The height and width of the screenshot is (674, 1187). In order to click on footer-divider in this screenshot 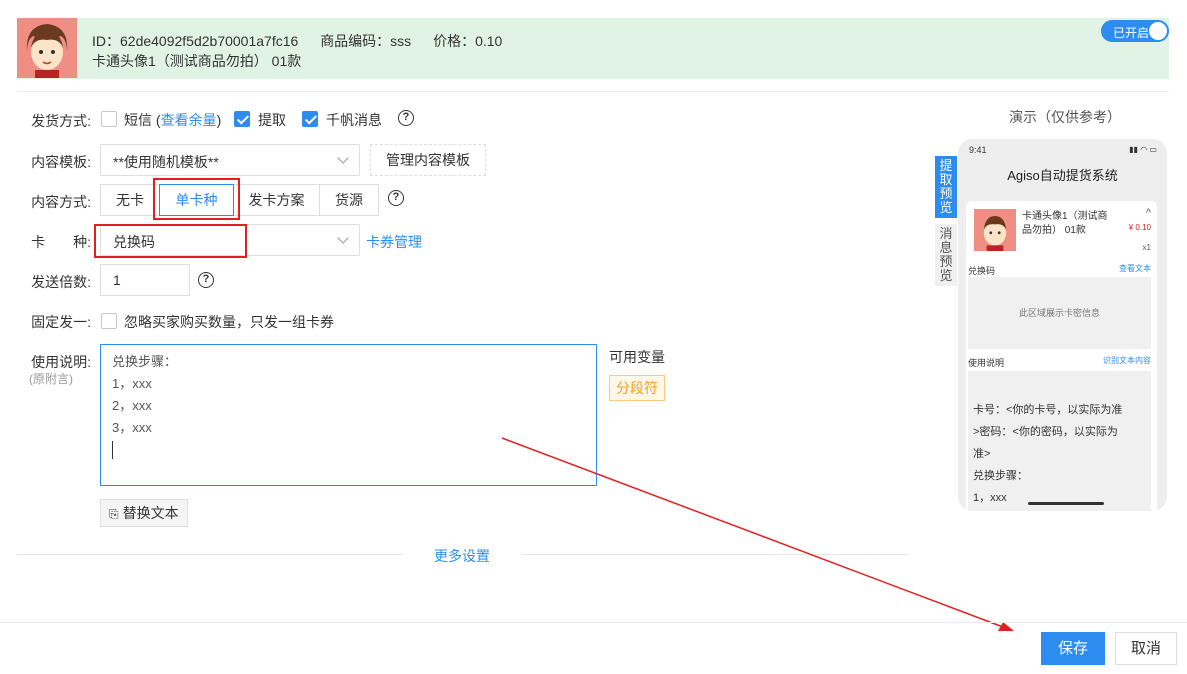, I will do `click(593, 622)`.